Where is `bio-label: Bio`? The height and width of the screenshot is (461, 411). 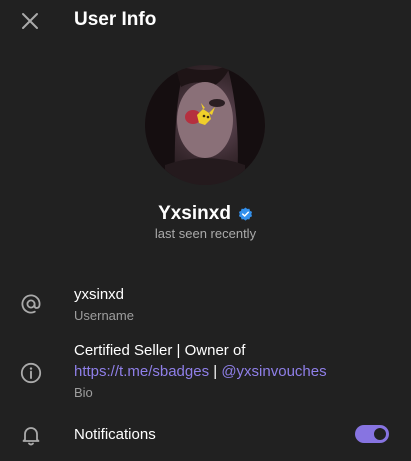
bio-label: Bio is located at coordinates (83, 392).